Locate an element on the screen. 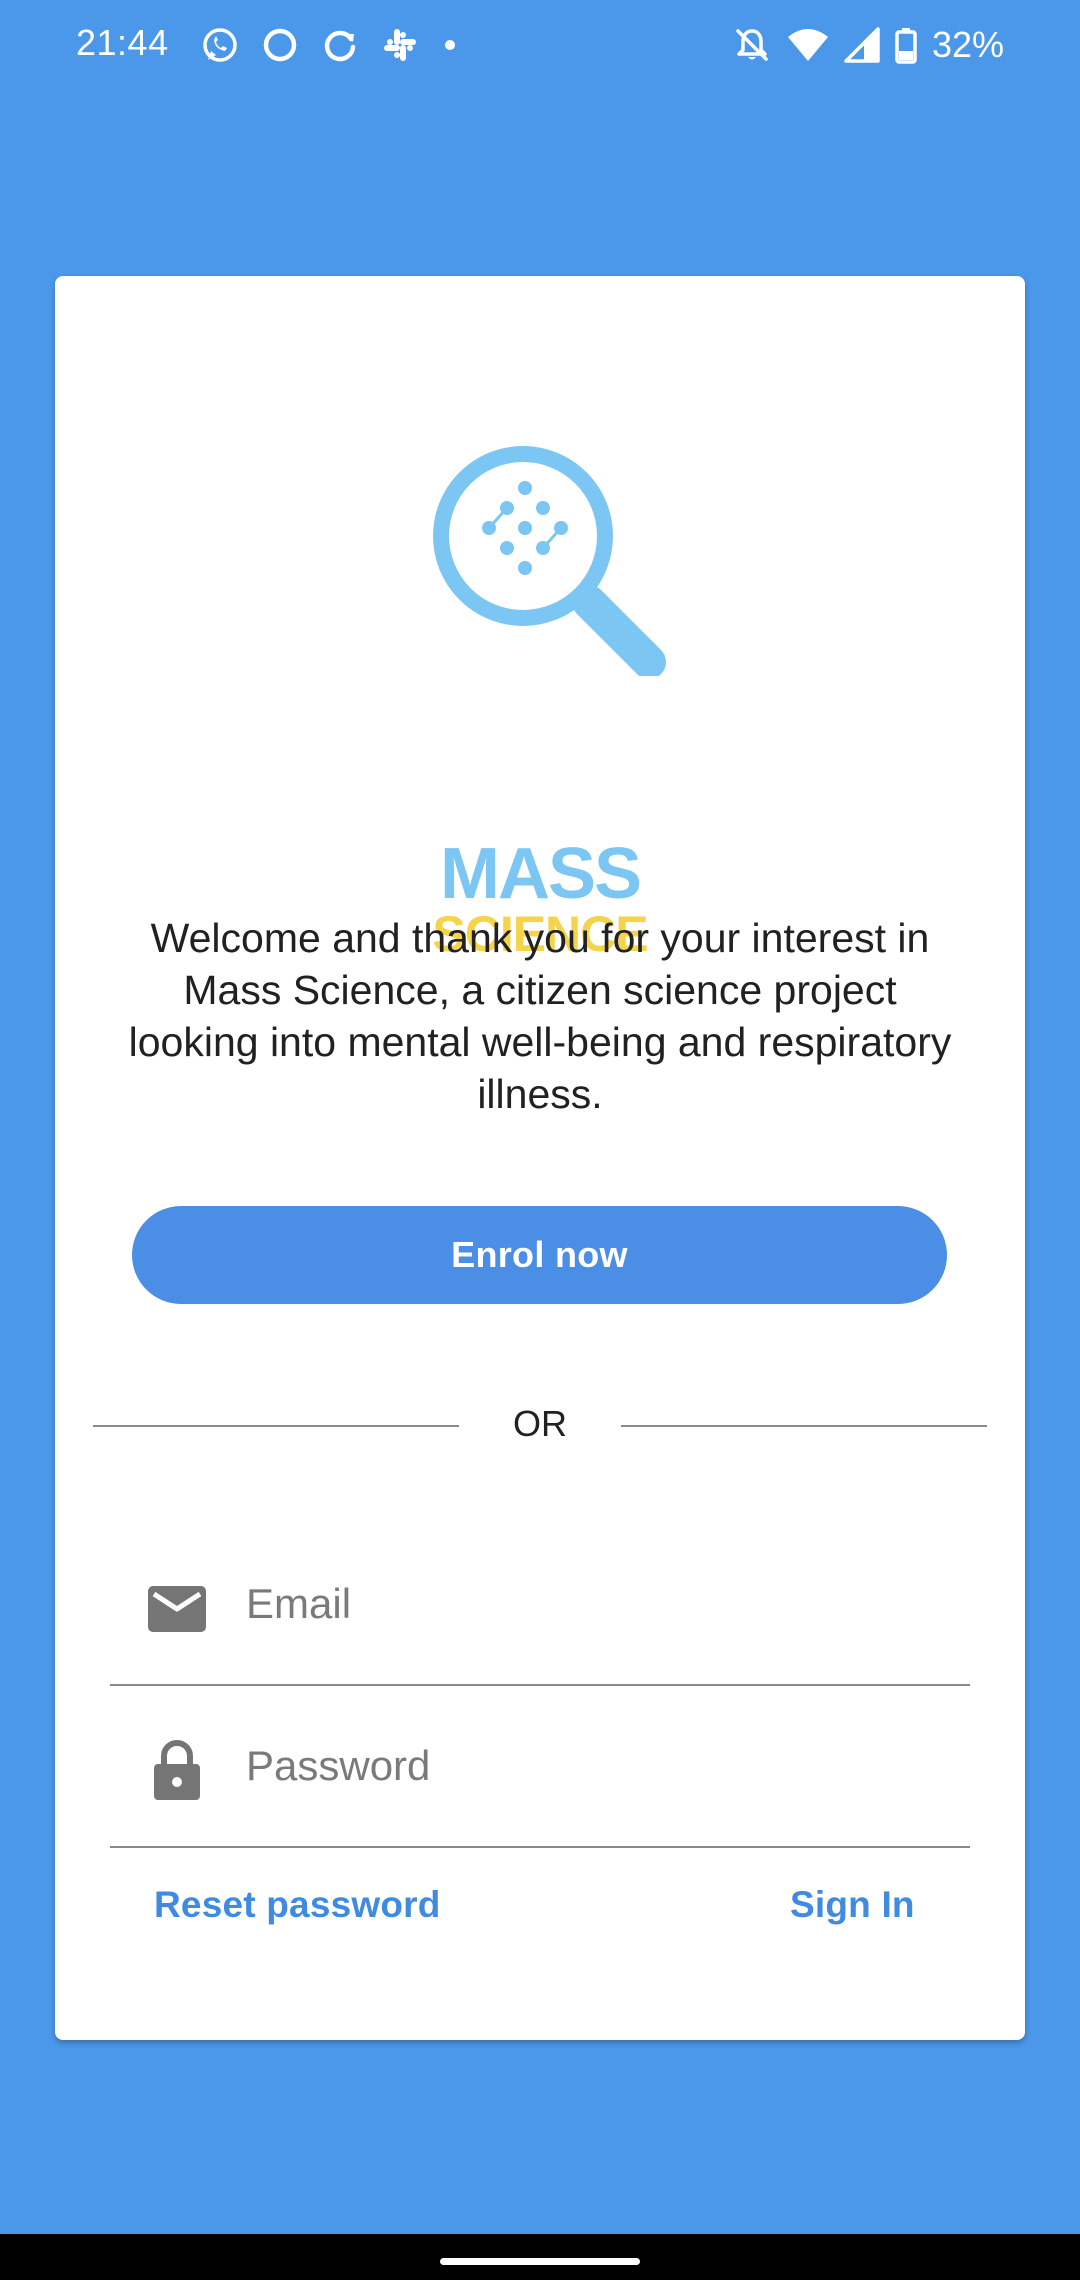 This screenshot has width=1080, height=2280. battery-percentage: 32% is located at coordinates (967, 44).